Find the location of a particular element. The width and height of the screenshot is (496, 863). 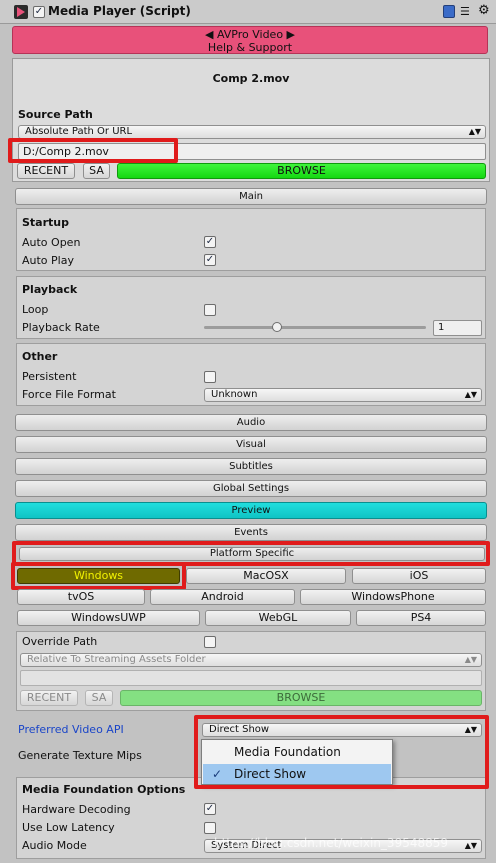

auto-play-checkbox: ✓ is located at coordinates (210, 260).